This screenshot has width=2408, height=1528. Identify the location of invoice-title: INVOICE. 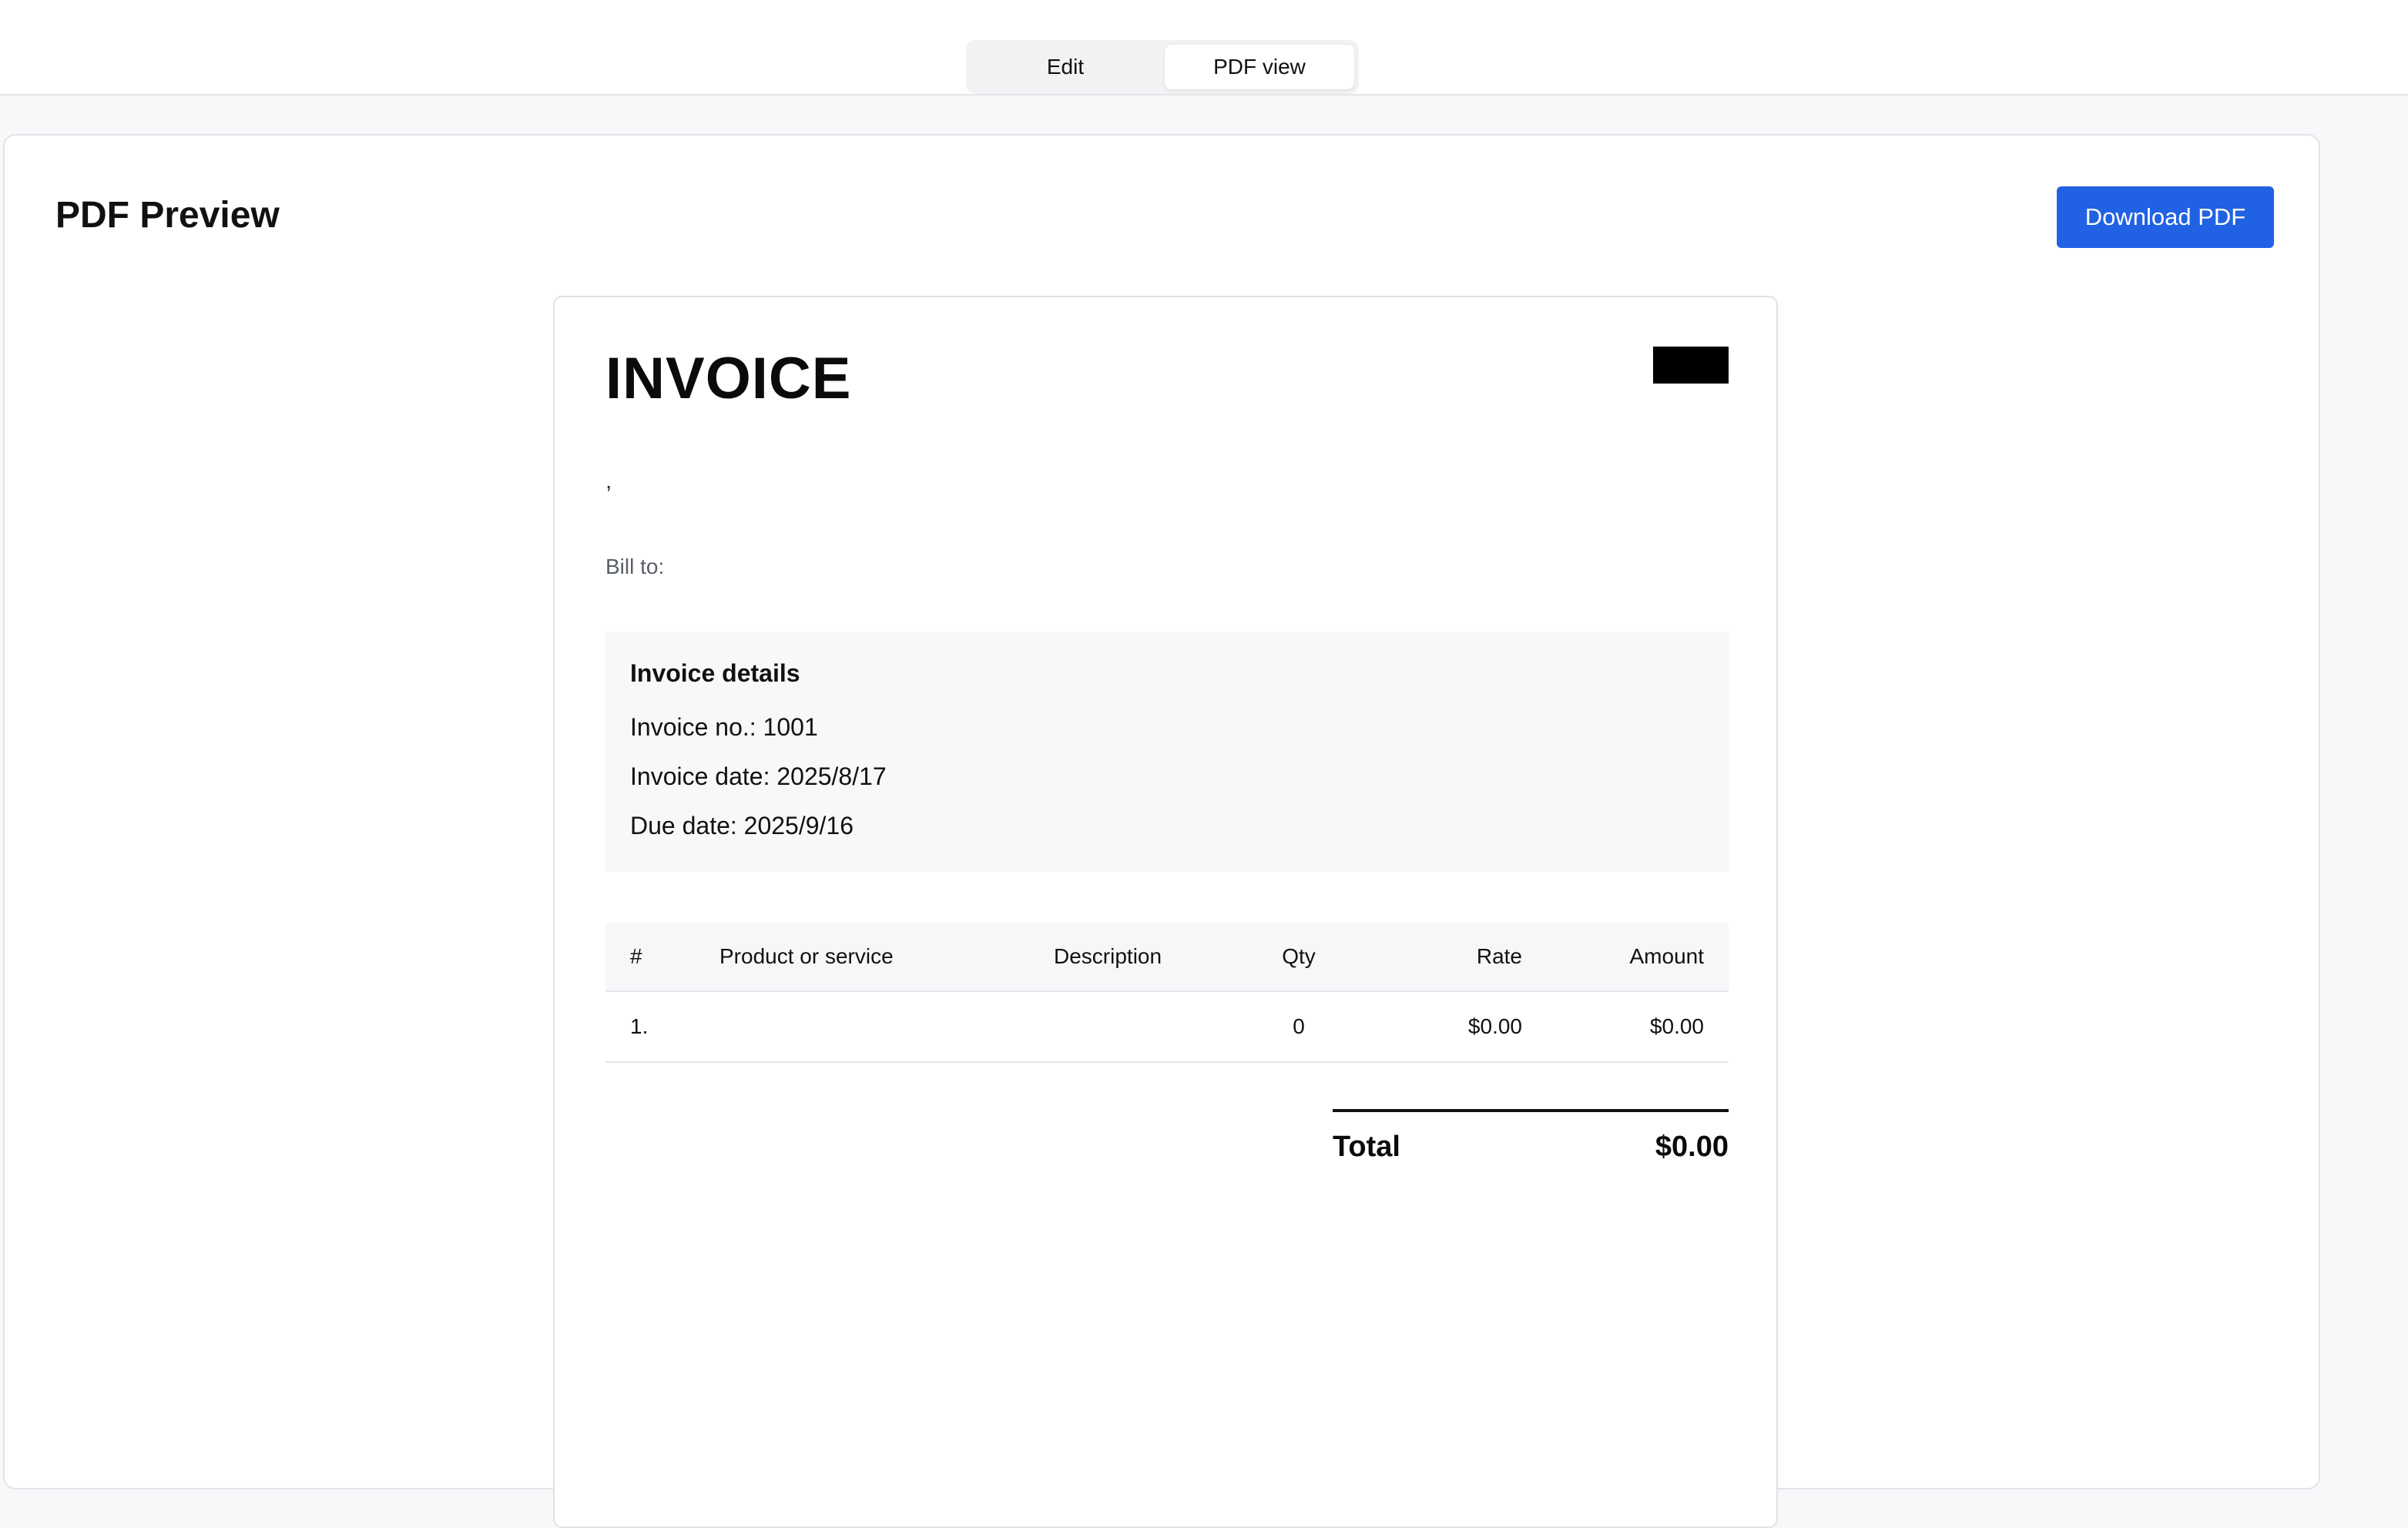
(728, 378).